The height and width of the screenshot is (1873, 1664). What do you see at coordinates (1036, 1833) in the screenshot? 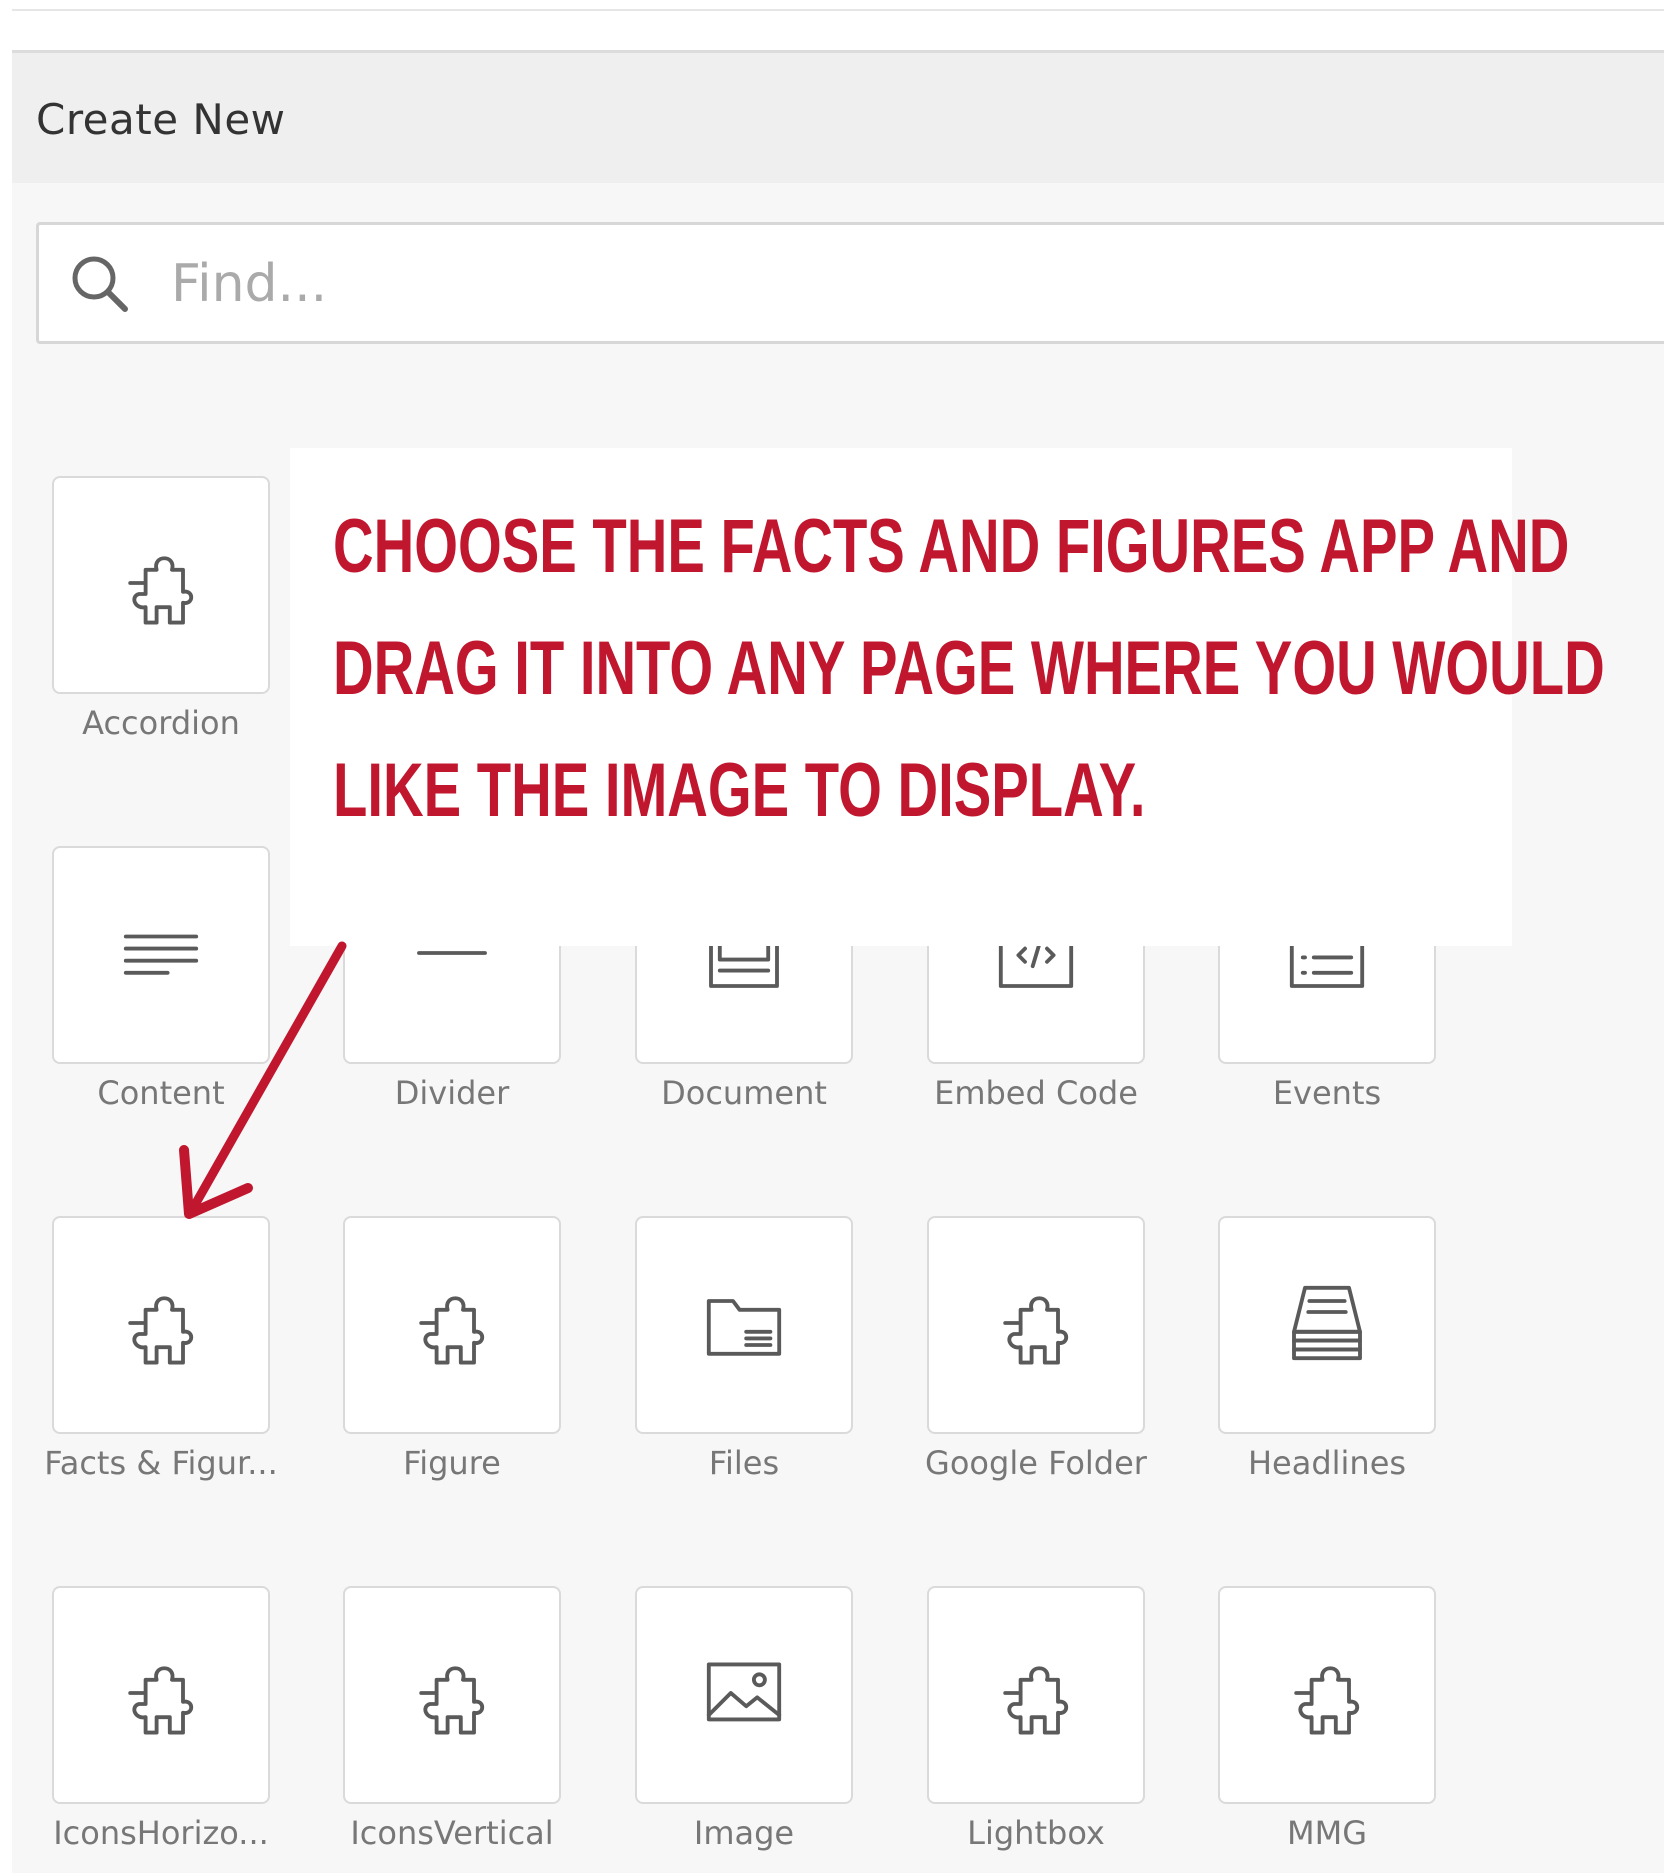
I see `app-tile-label: Lightbox` at bounding box center [1036, 1833].